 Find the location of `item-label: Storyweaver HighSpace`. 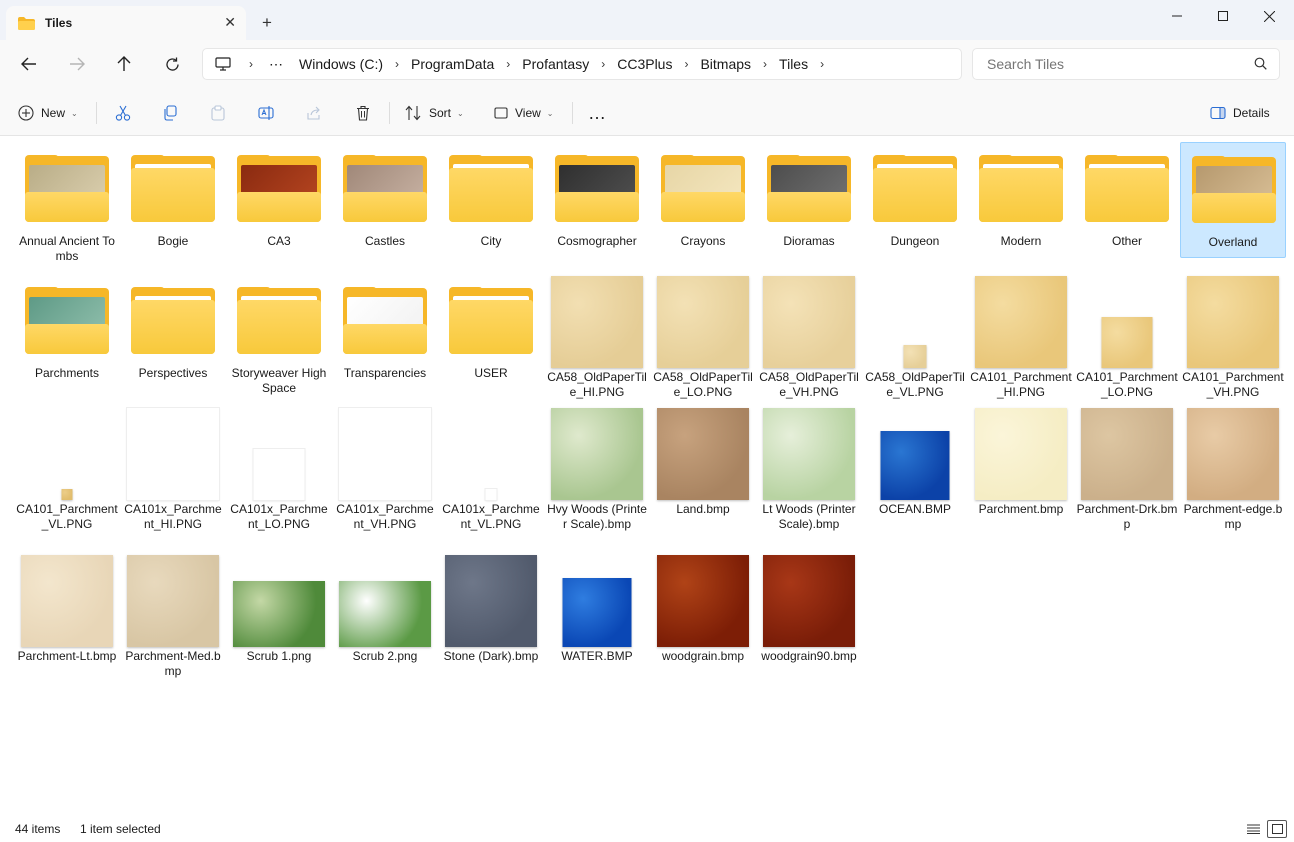

item-label: Storyweaver HighSpace is located at coordinates (279, 380).